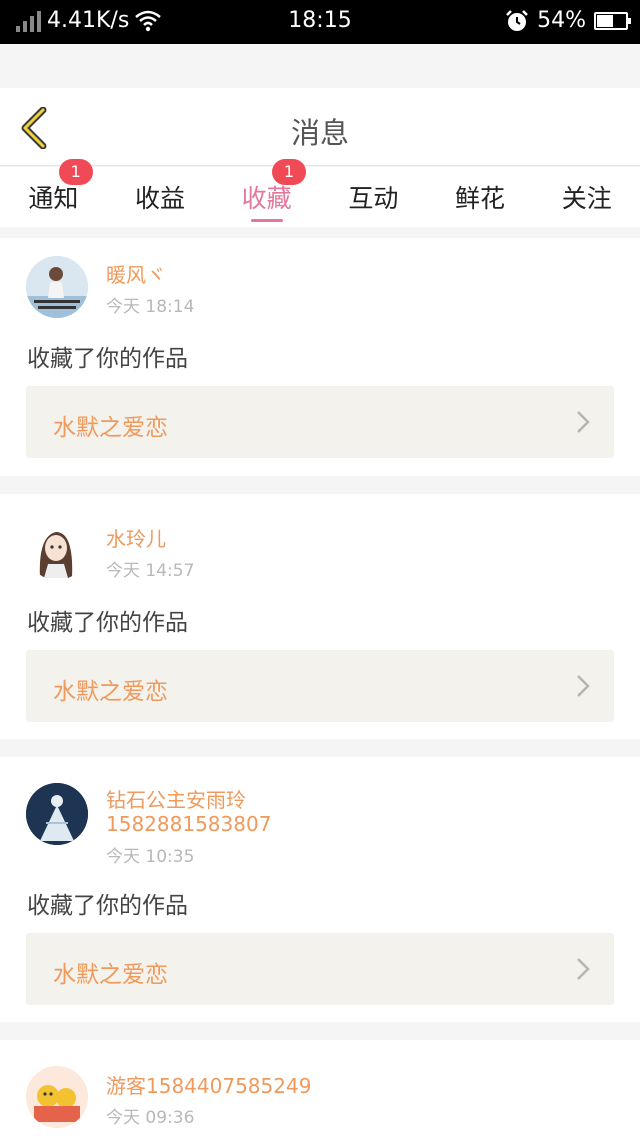 The image size is (640, 1138). Describe the element at coordinates (320, 1089) in the screenshot. I see `list-item: 游客1584407585249 今天 09:36` at that location.